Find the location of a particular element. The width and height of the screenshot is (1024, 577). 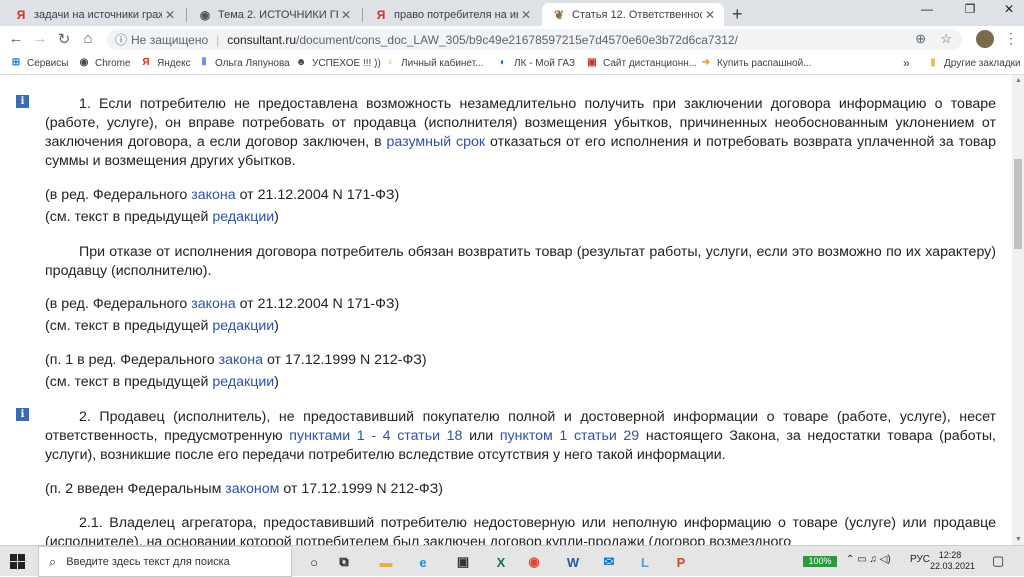

outlook-icon: ✉ is located at coordinates (609, 562).